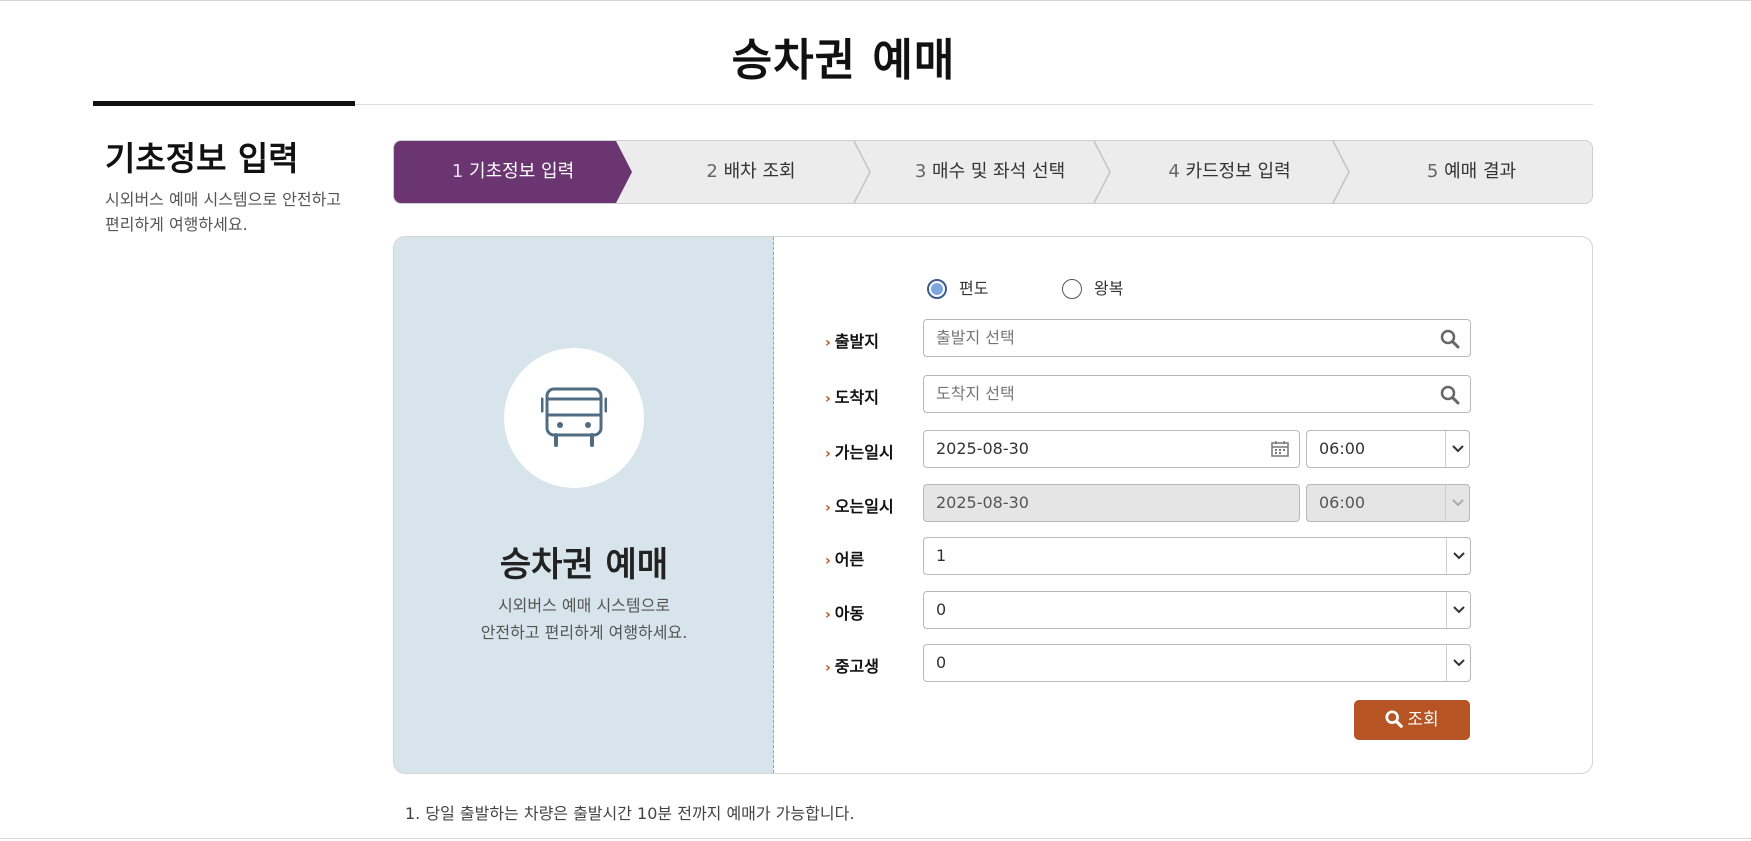 Image resolution: width=1751 pixels, height=841 pixels. I want to click on round-trip-radio: 왕복, so click(1112, 289).